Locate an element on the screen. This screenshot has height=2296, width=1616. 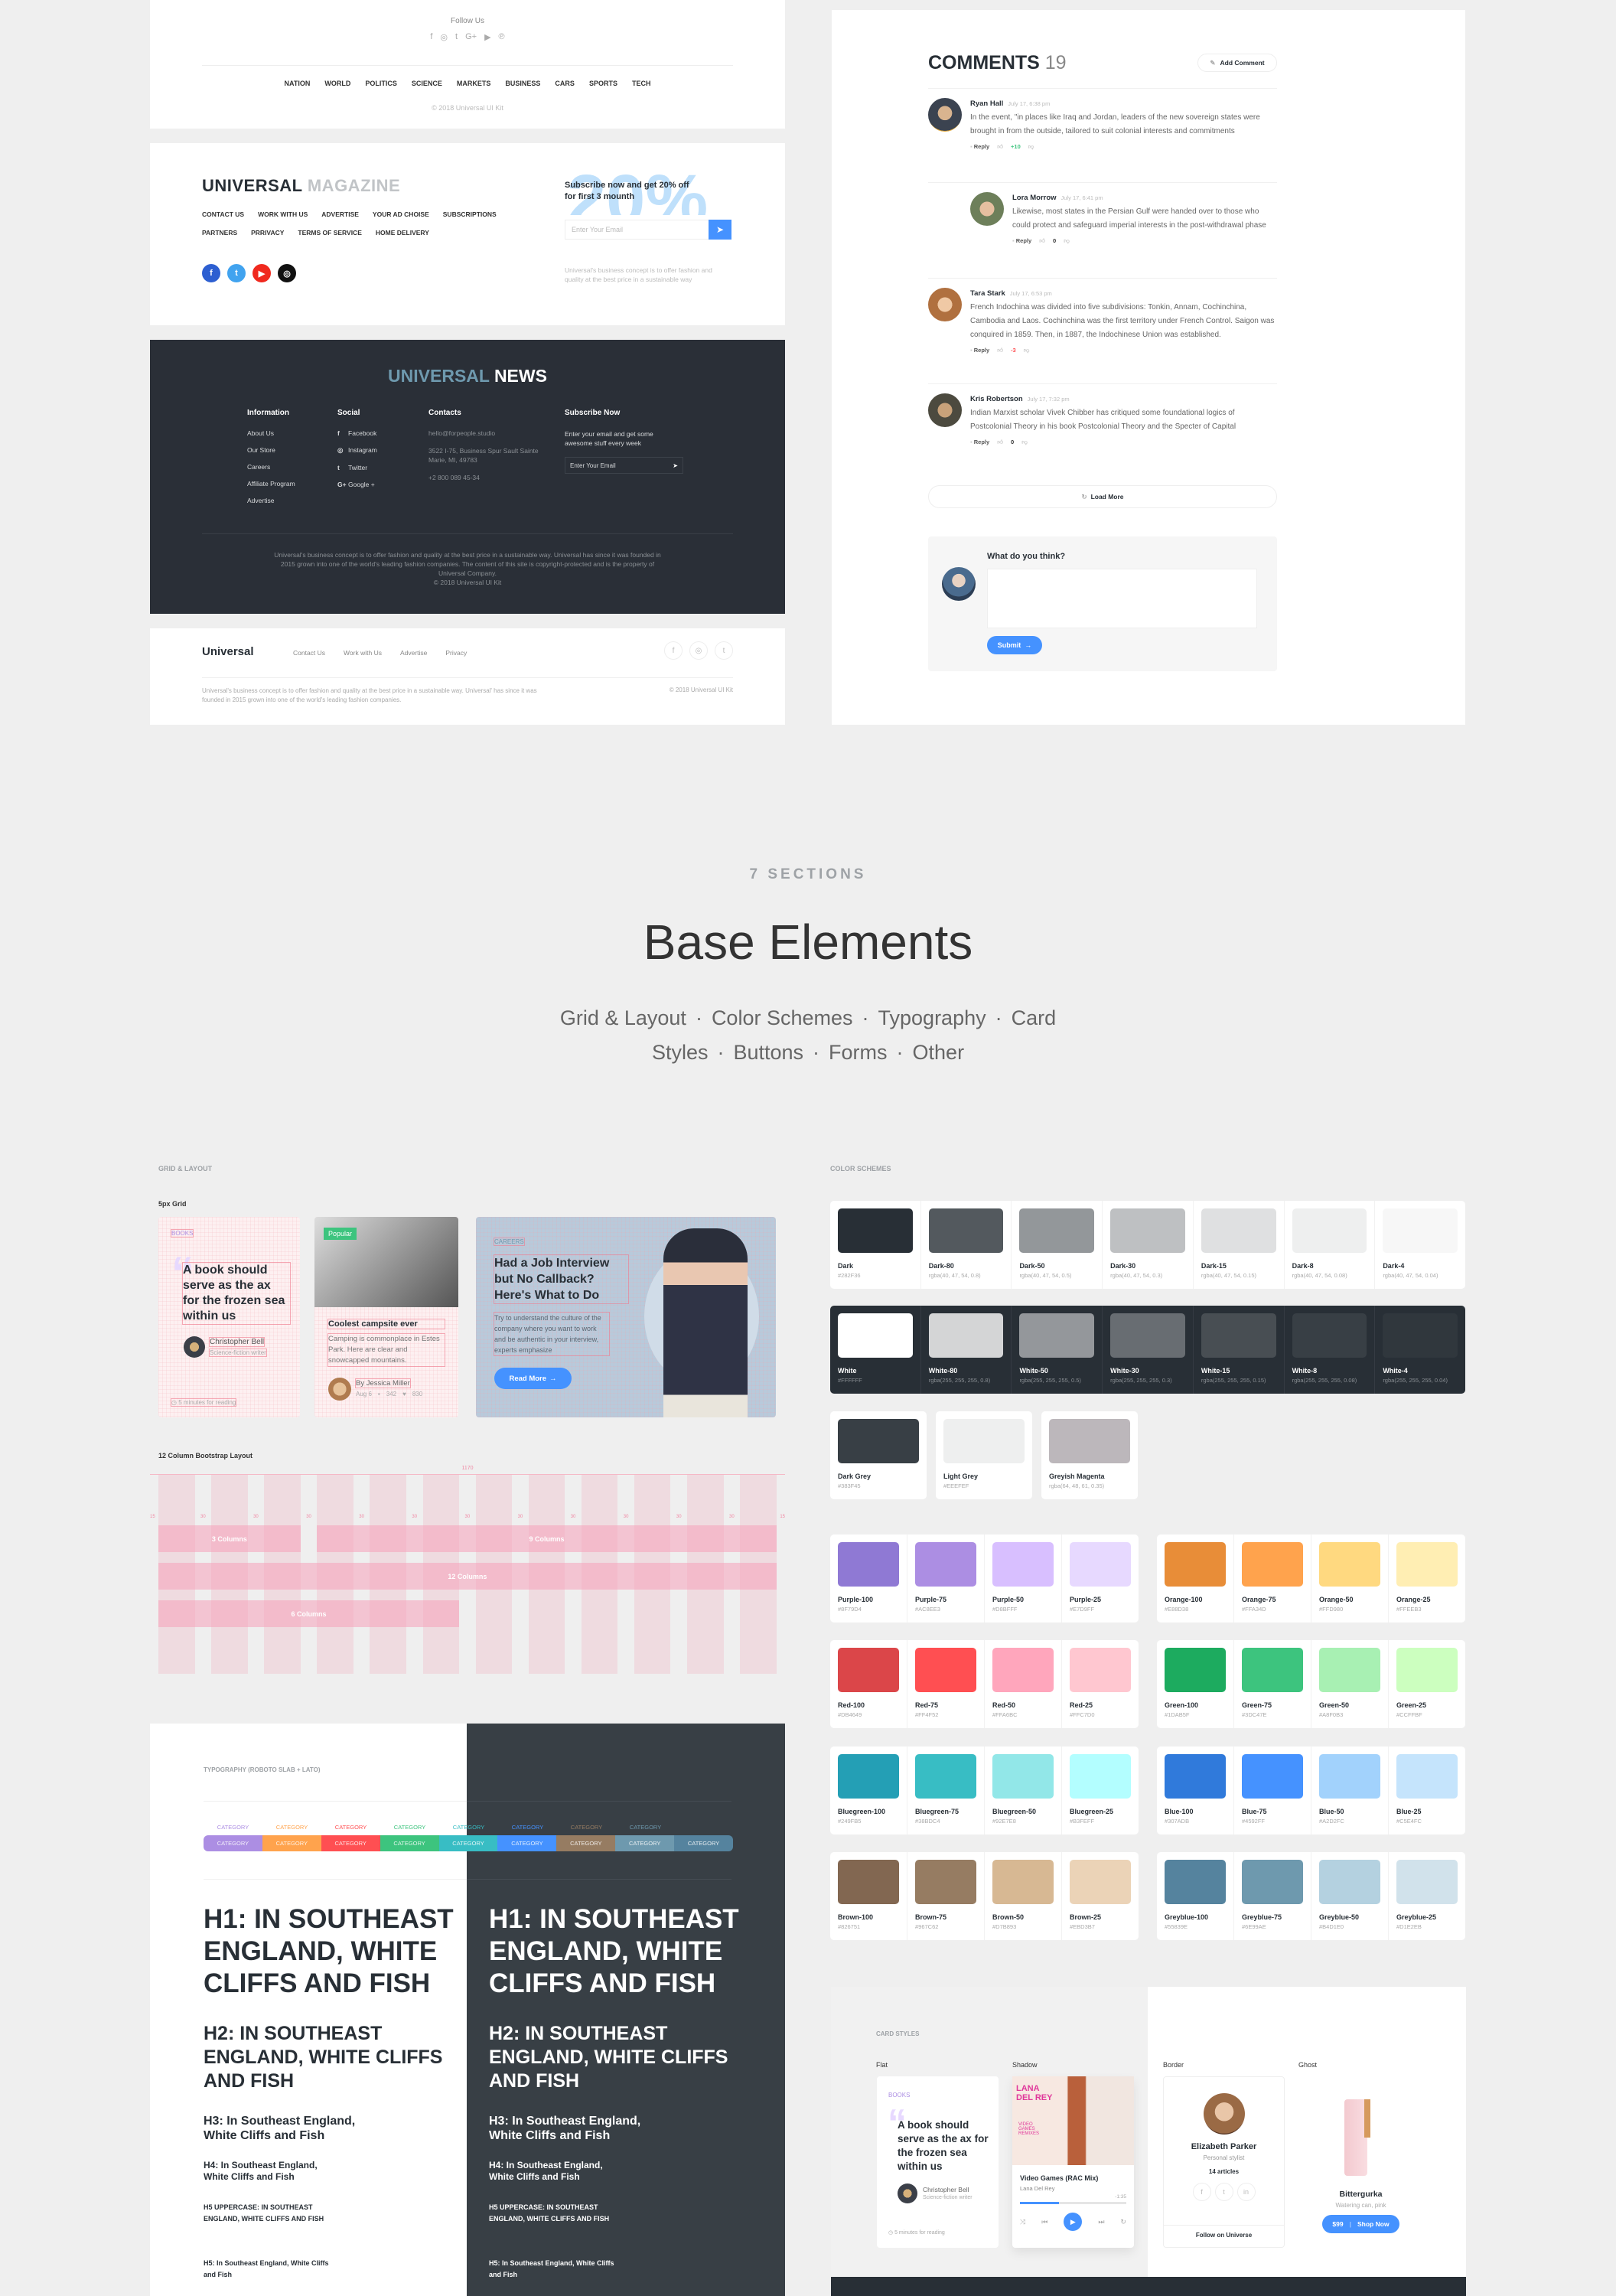
nav-item-sports: SPORTS is located at coordinates (603, 83).